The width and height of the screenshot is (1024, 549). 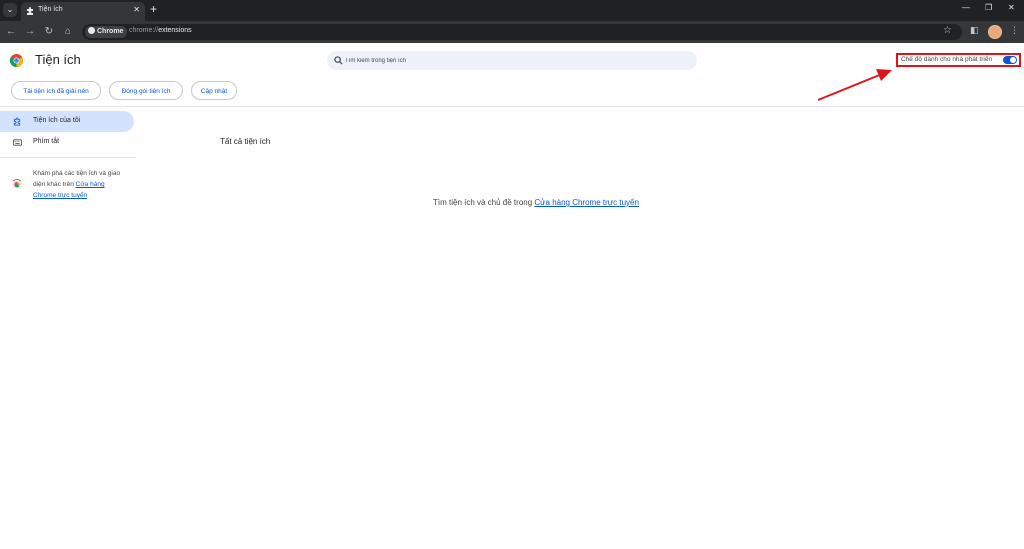 What do you see at coordinates (50, 9) in the screenshot?
I see `tab-title: Tiện ích` at bounding box center [50, 9].